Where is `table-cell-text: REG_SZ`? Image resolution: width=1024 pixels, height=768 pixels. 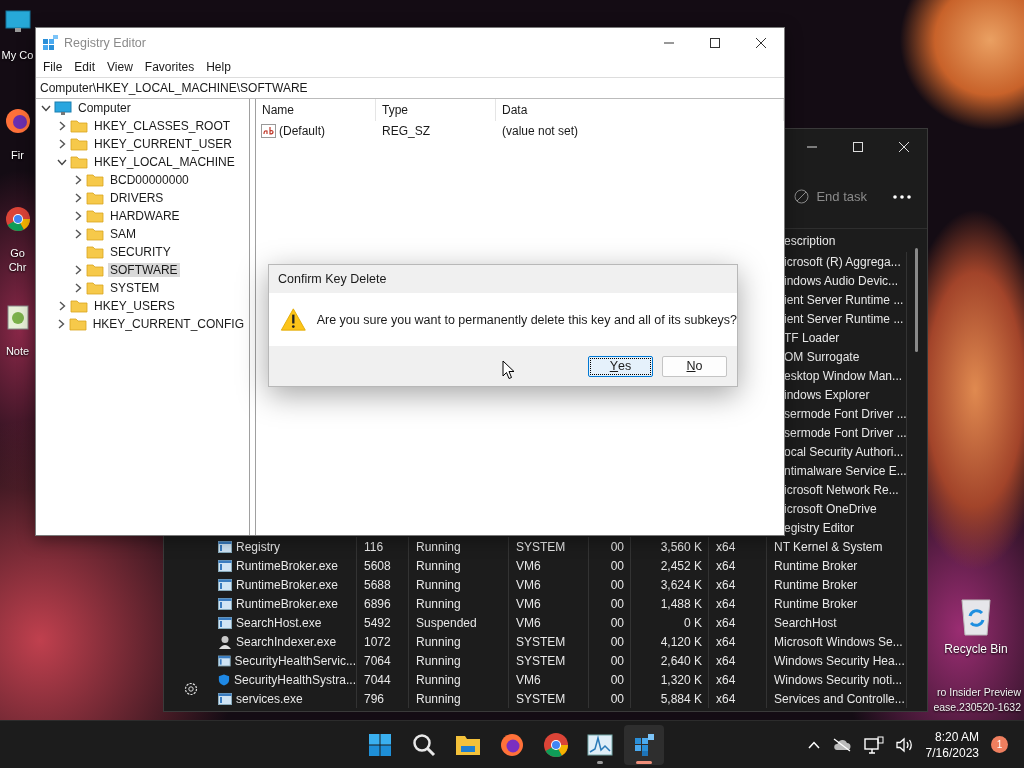 table-cell-text: REG_SZ is located at coordinates (406, 131).